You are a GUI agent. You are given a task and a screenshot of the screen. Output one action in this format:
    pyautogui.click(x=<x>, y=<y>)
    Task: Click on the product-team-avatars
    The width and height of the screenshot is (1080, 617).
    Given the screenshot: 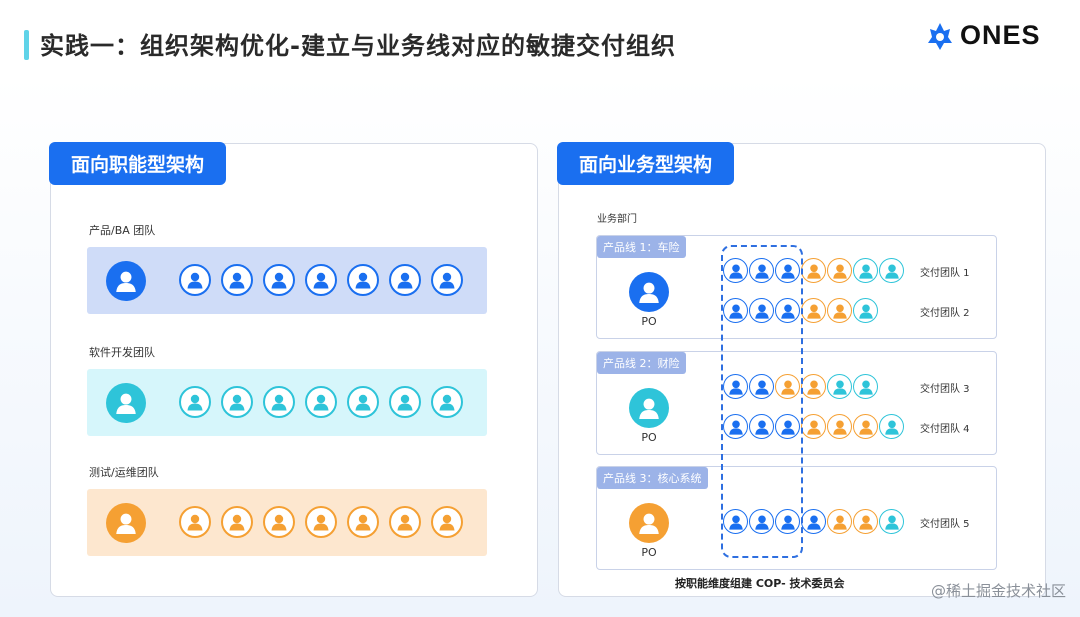 What is the action you would take?
    pyautogui.click(x=321, y=280)
    